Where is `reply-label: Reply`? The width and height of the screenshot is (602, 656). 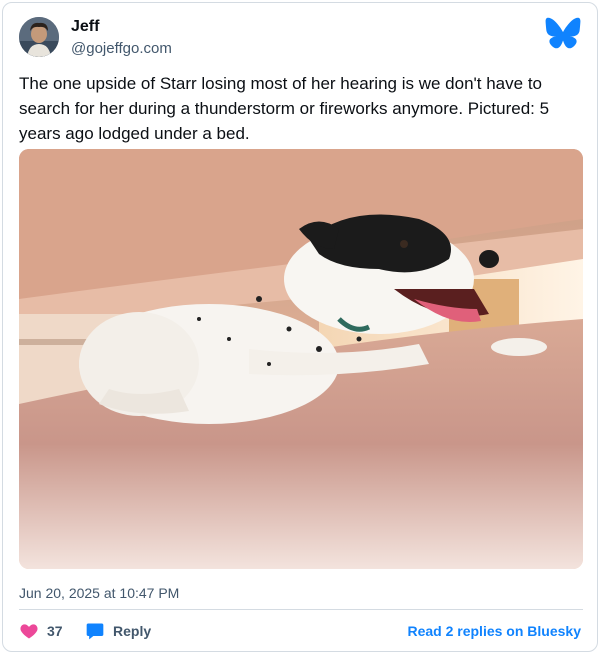
reply-label: Reply is located at coordinates (132, 631).